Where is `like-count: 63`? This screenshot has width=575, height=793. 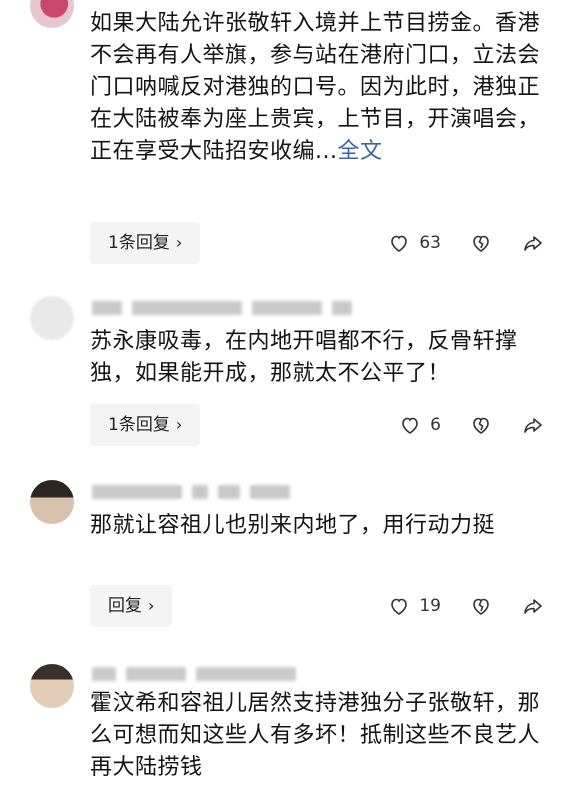
like-count: 63 is located at coordinates (430, 243).